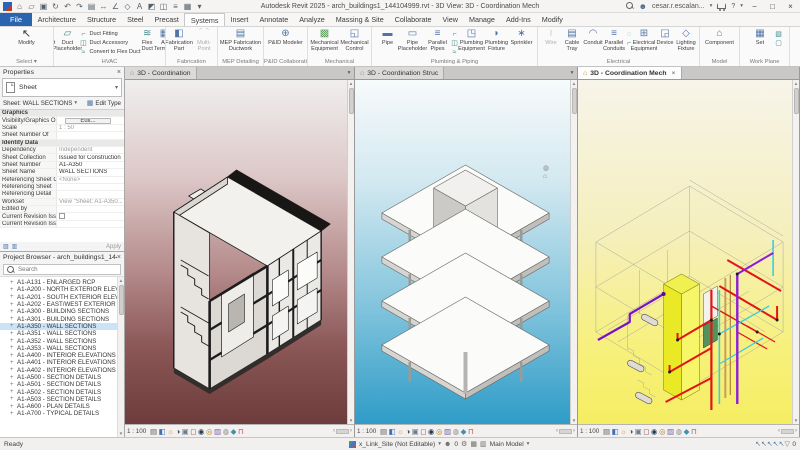 The height and width of the screenshot is (450, 800). What do you see at coordinates (62, 392) in the screenshot?
I see `sheet-tree-item: + A1-A502 - SECTION DETAILS` at bounding box center [62, 392].